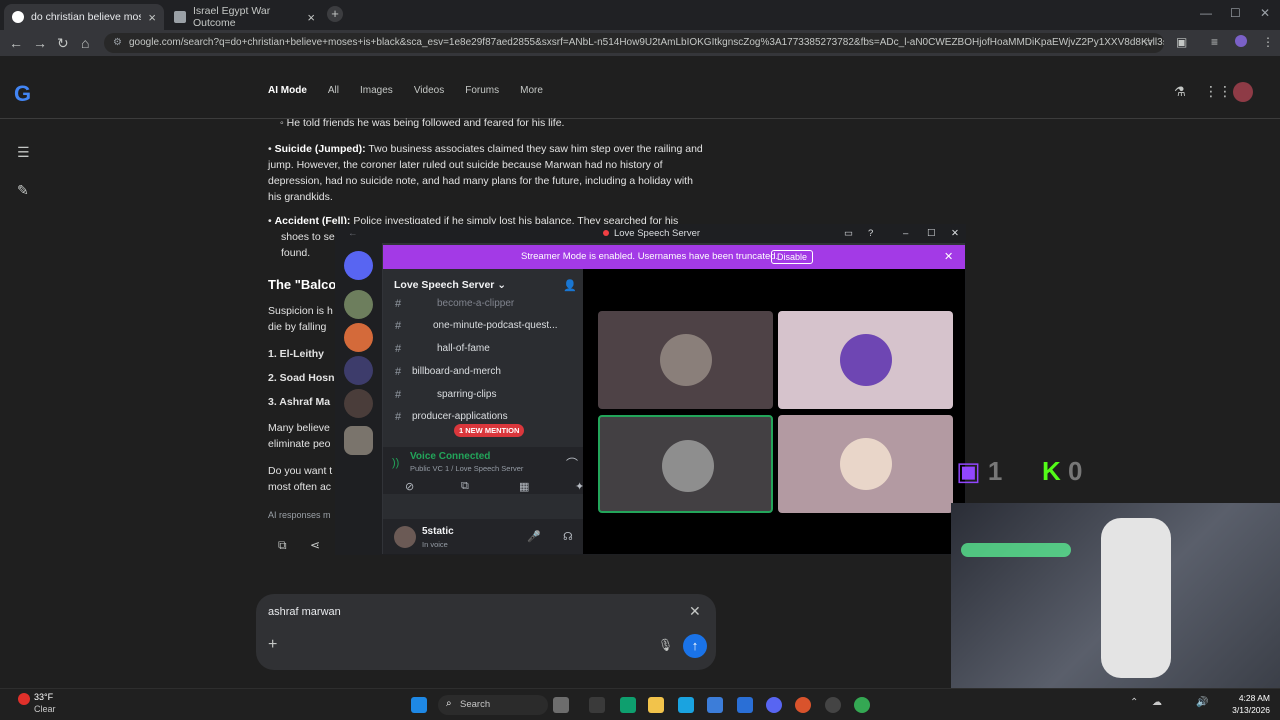 The width and height of the screenshot is (1280, 720). What do you see at coordinates (628, 705) in the screenshot?
I see `copilot-icon` at bounding box center [628, 705].